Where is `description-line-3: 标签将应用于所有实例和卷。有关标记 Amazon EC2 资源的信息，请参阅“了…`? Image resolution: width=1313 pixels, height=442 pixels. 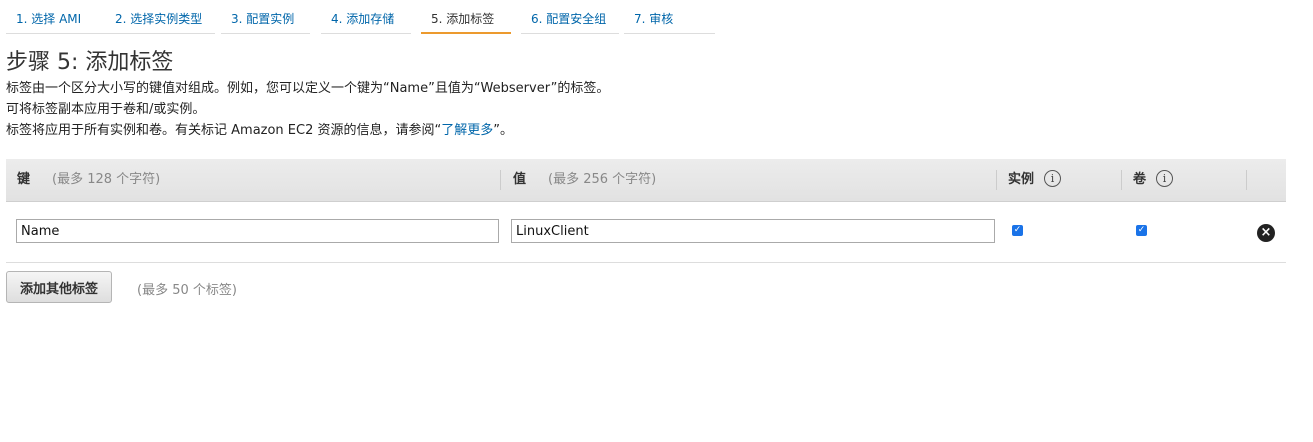 description-line-3: 标签将应用于所有实例和卷。有关标记 Amazon EC2 资源的信息，请参阅“了… is located at coordinates (259, 128).